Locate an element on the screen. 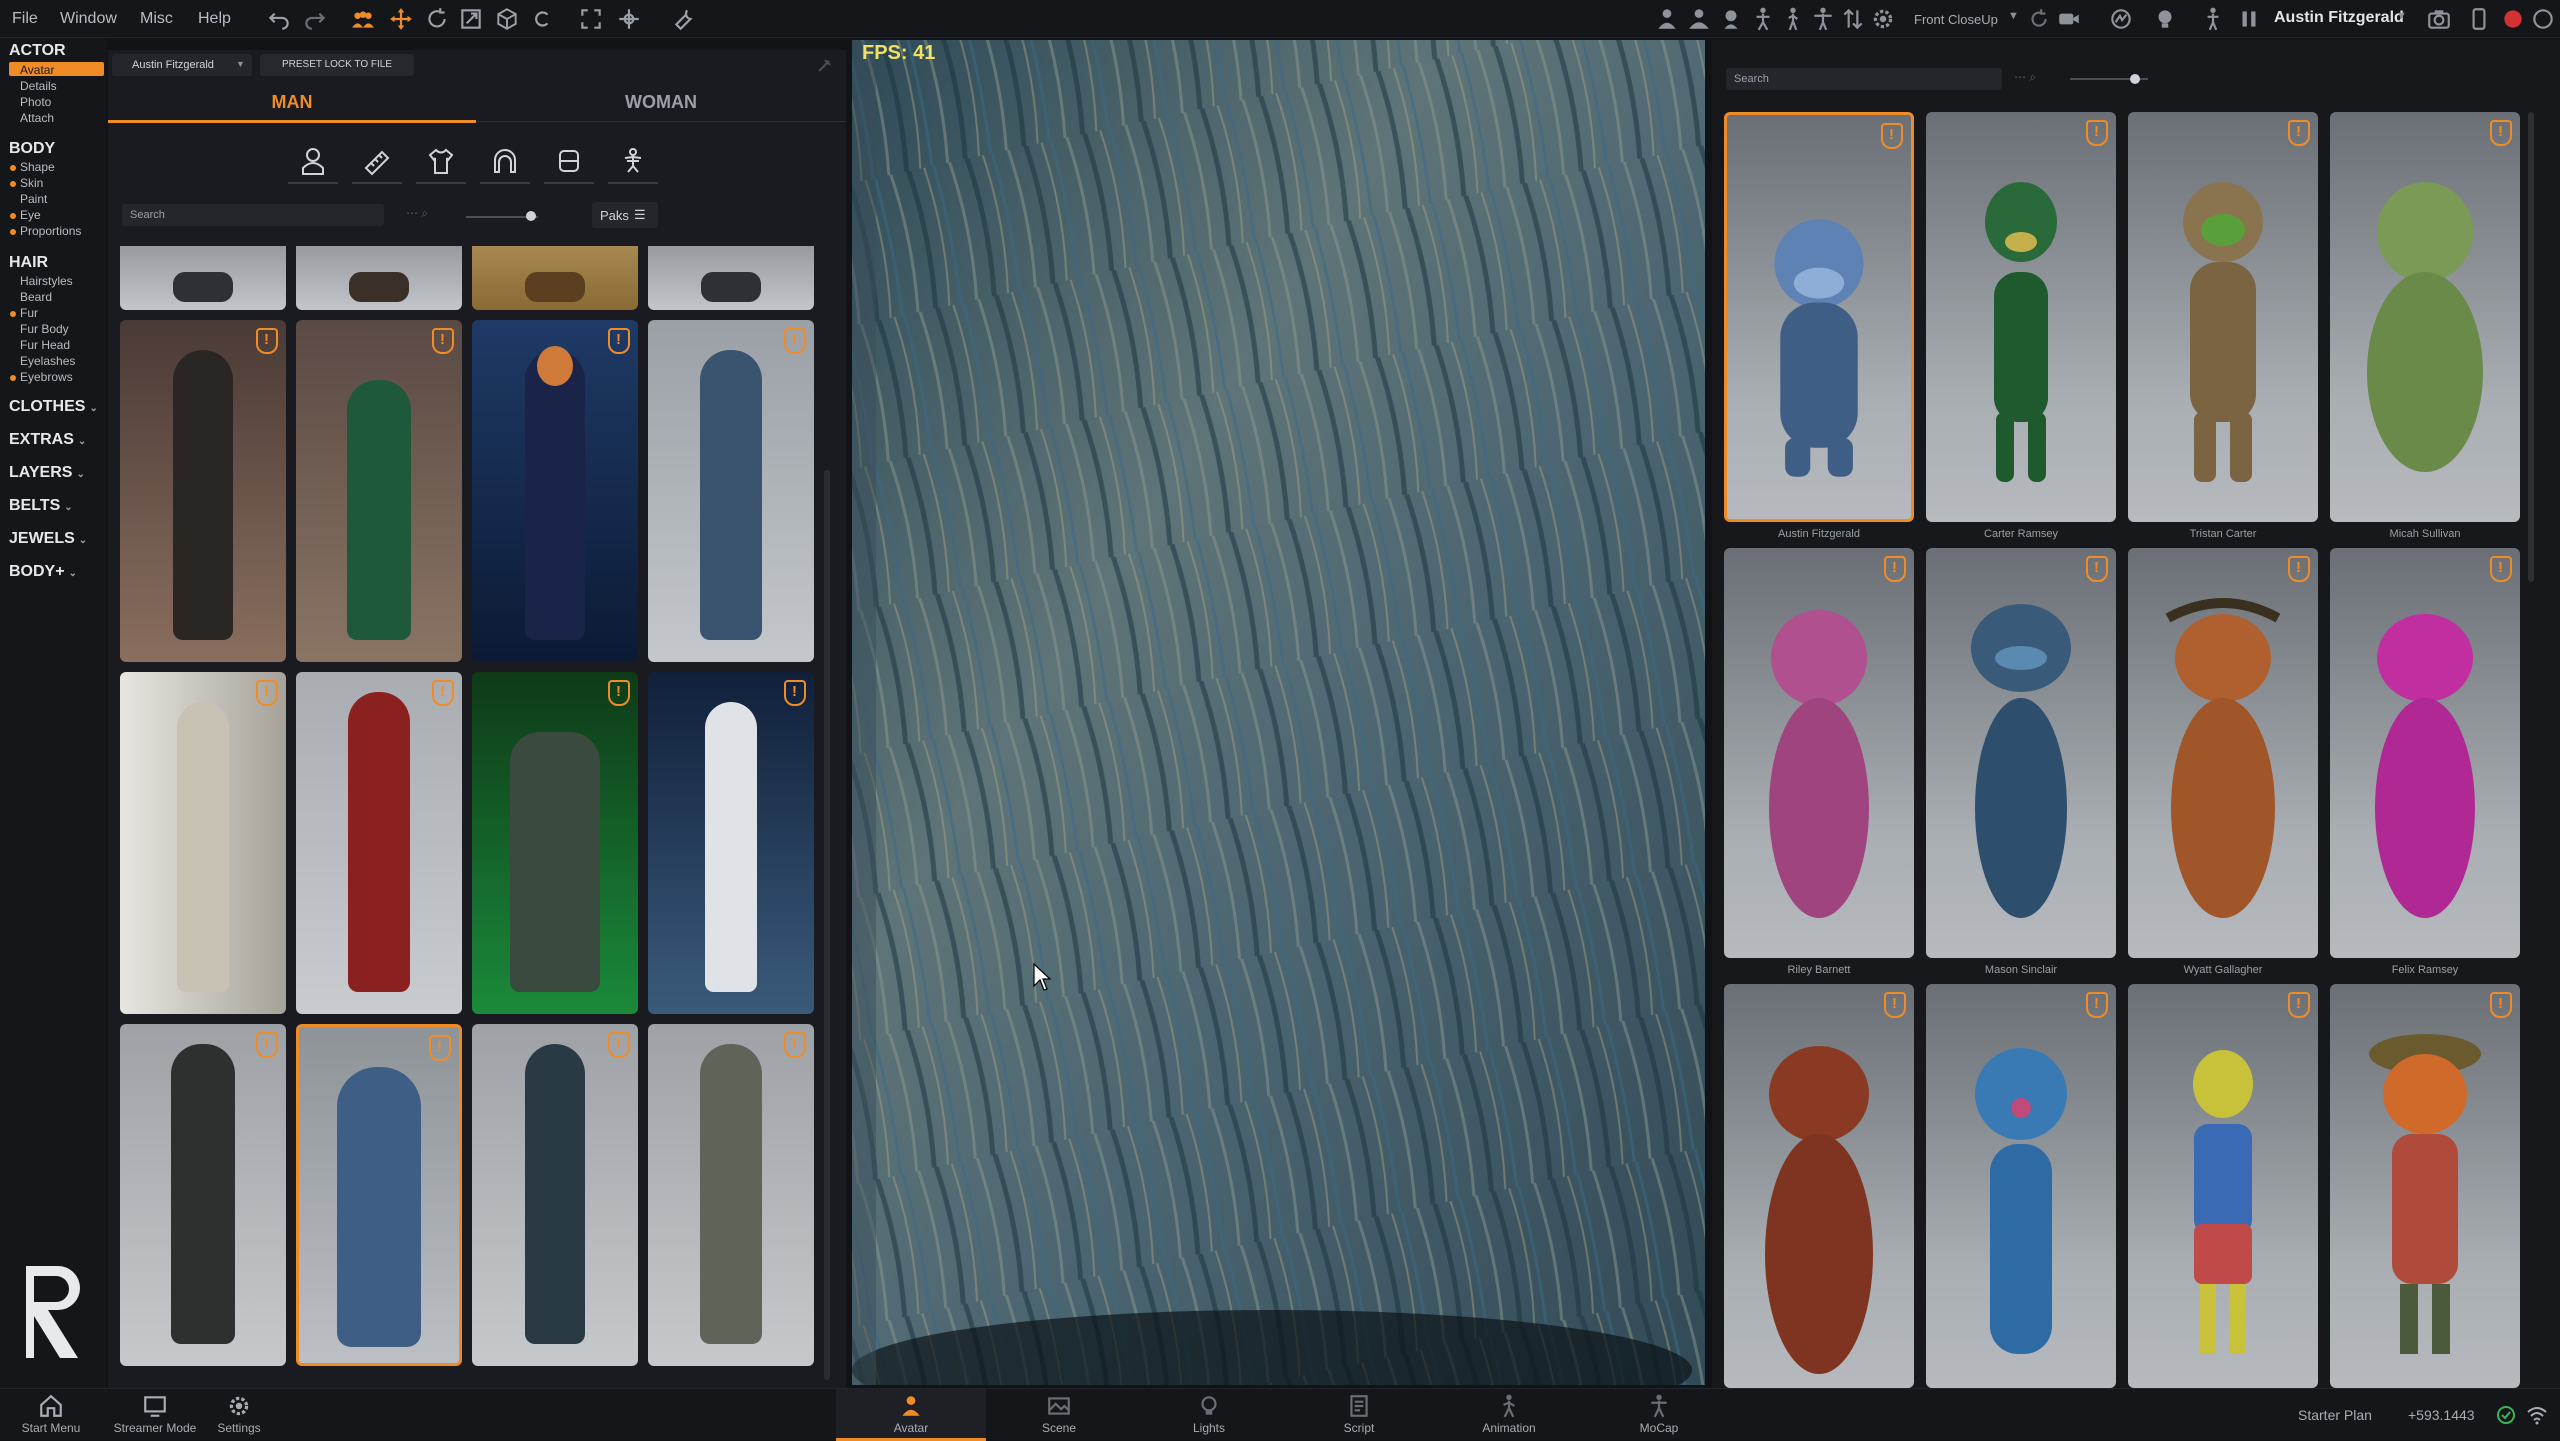 Image resolution: width=2560 pixels, height=1441 pixels. menu-help: Help is located at coordinates (214, 19).